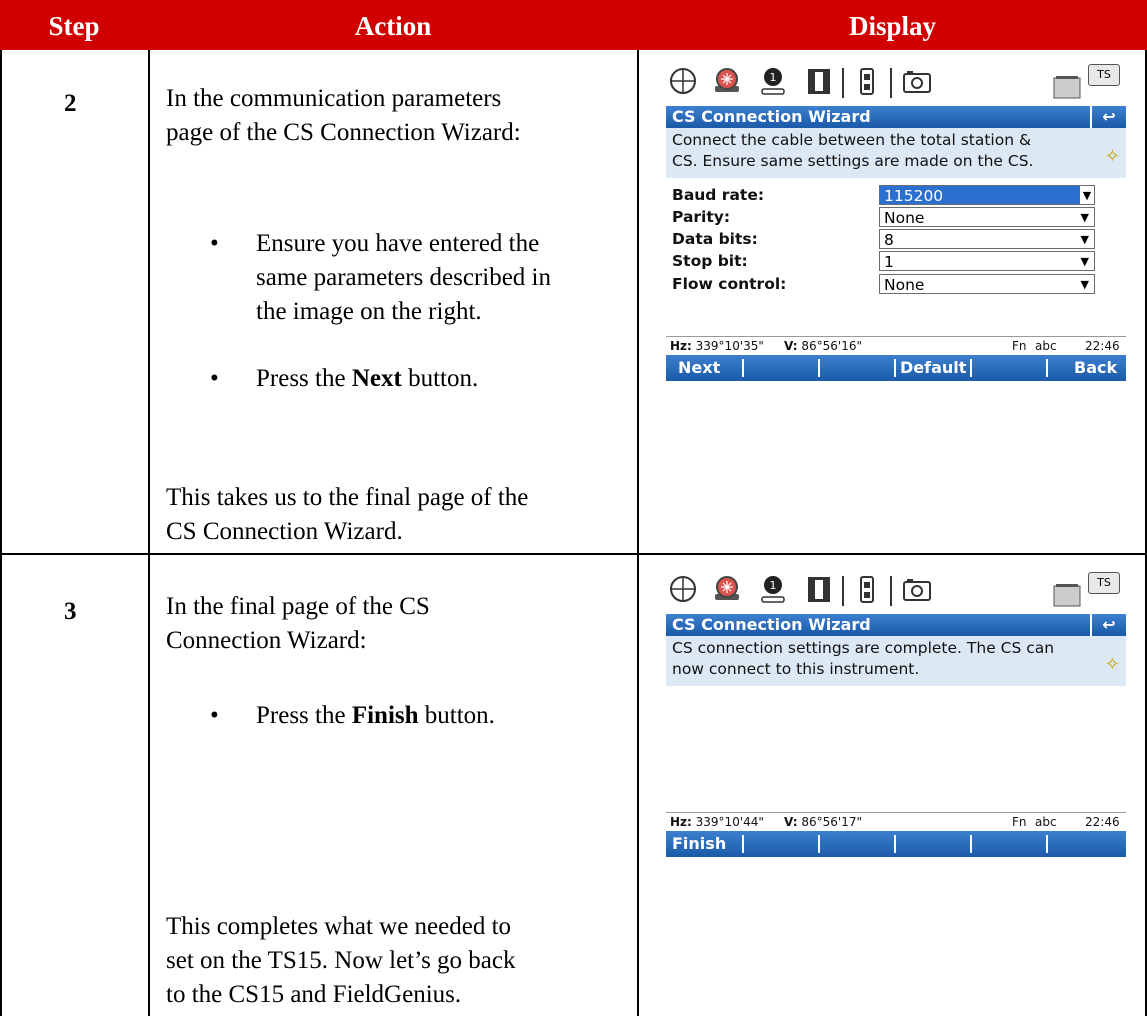 The image size is (1147, 1016). I want to click on bullet-item: • Press the Next button., so click(344, 379).